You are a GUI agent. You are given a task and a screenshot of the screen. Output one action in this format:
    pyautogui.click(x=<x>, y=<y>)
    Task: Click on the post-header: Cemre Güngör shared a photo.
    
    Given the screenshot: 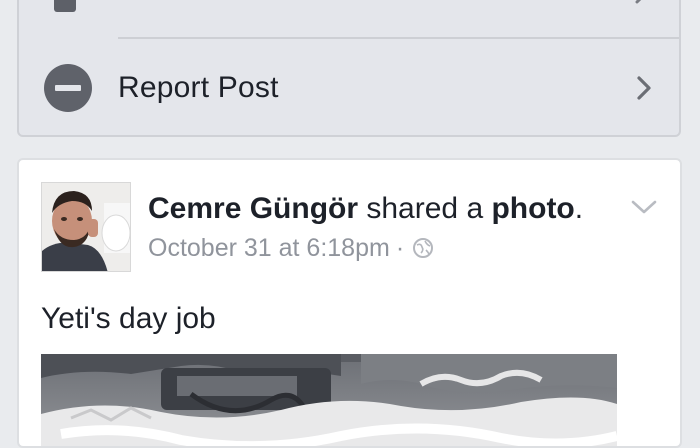 What is the action you would take?
    pyautogui.click(x=365, y=209)
    